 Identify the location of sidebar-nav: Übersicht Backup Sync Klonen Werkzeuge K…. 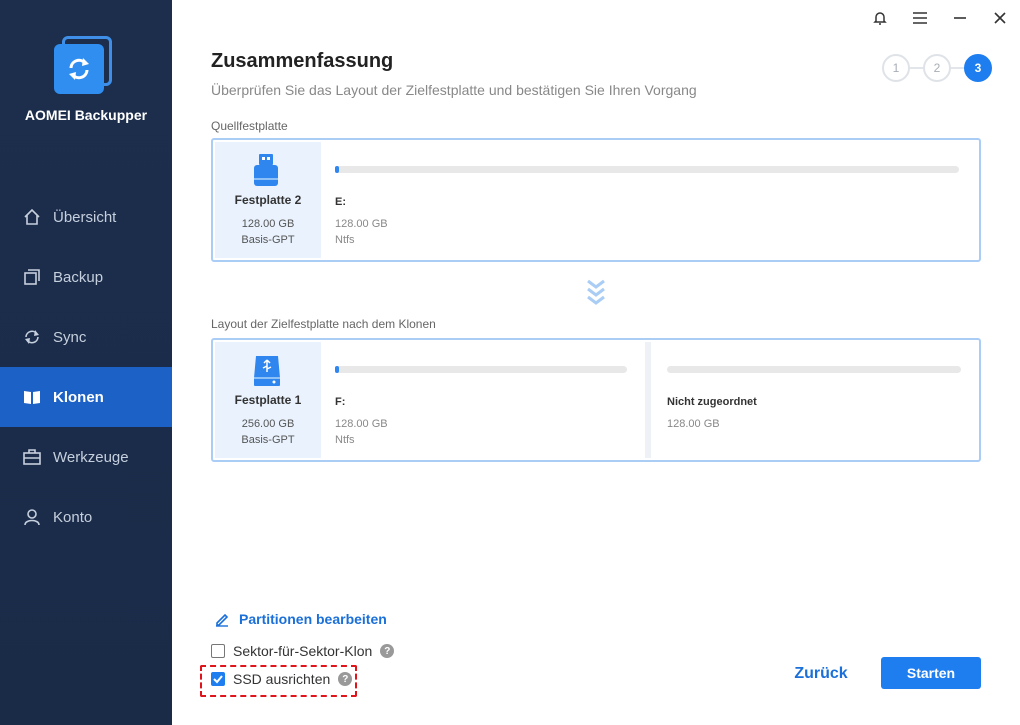
(86, 367).